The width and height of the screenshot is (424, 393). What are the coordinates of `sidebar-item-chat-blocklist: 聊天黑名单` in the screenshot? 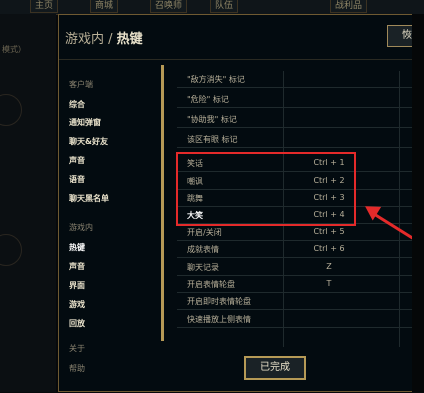 It's located at (89, 198).